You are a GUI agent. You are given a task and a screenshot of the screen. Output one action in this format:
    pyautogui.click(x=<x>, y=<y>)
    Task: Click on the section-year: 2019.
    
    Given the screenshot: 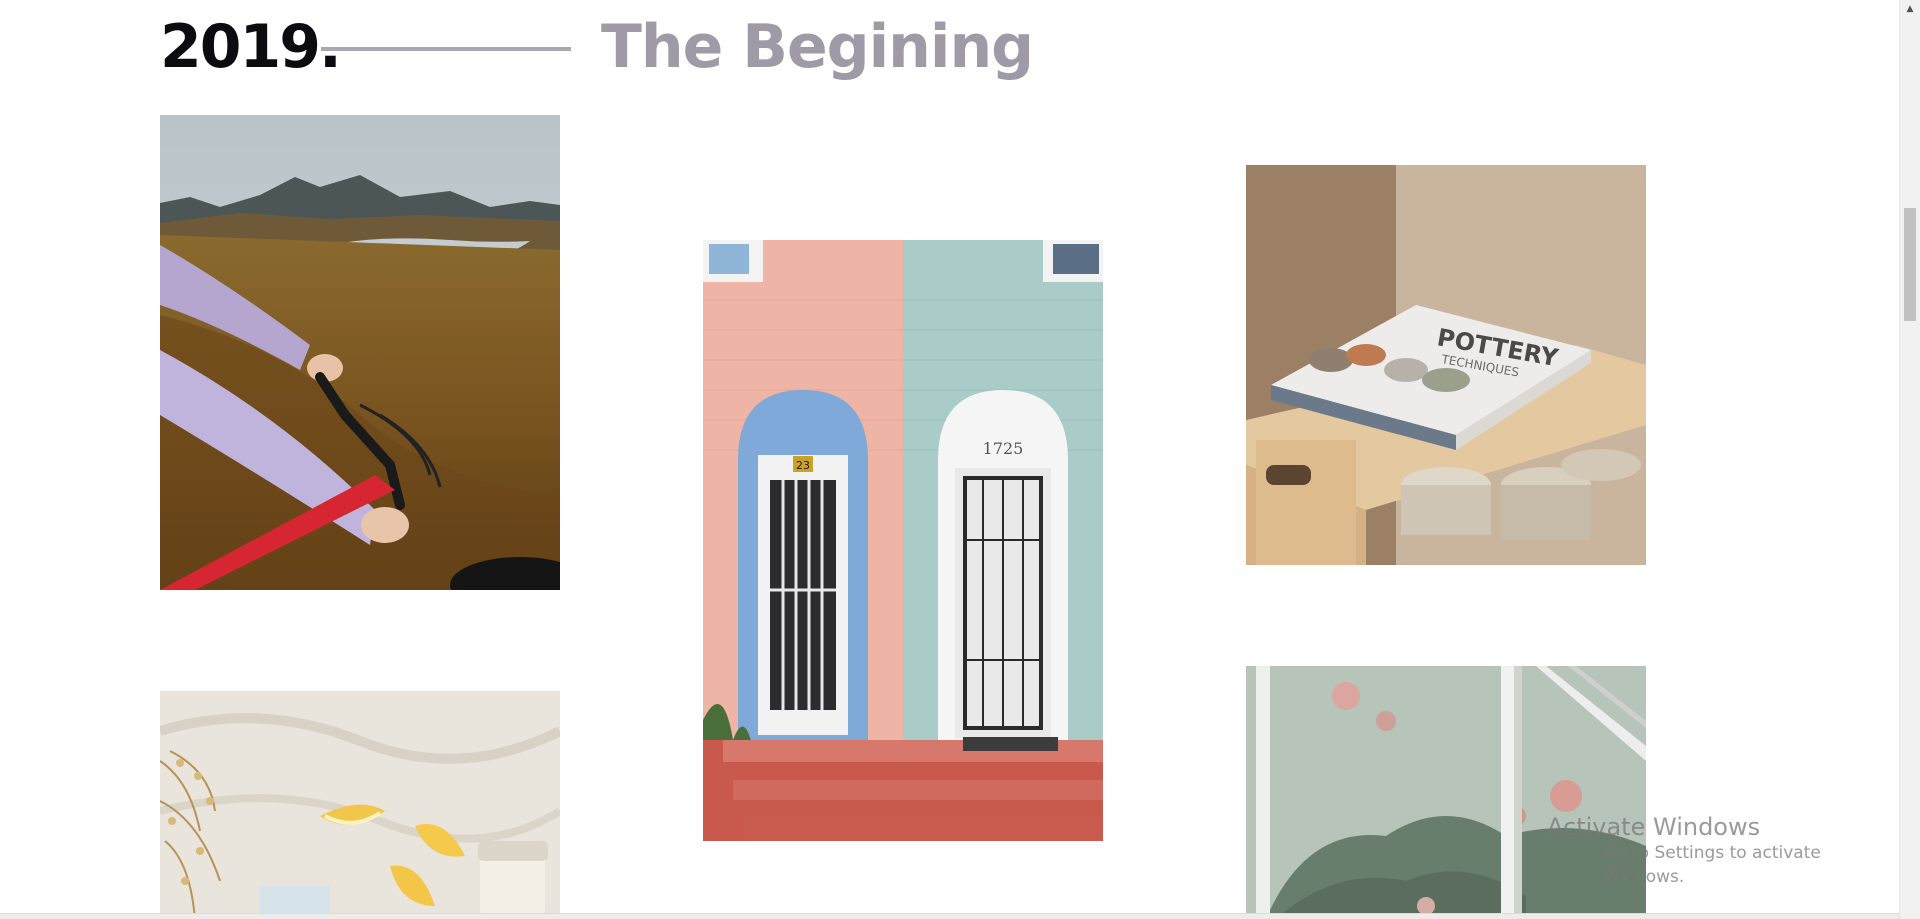 What is the action you would take?
    pyautogui.click(x=251, y=47)
    